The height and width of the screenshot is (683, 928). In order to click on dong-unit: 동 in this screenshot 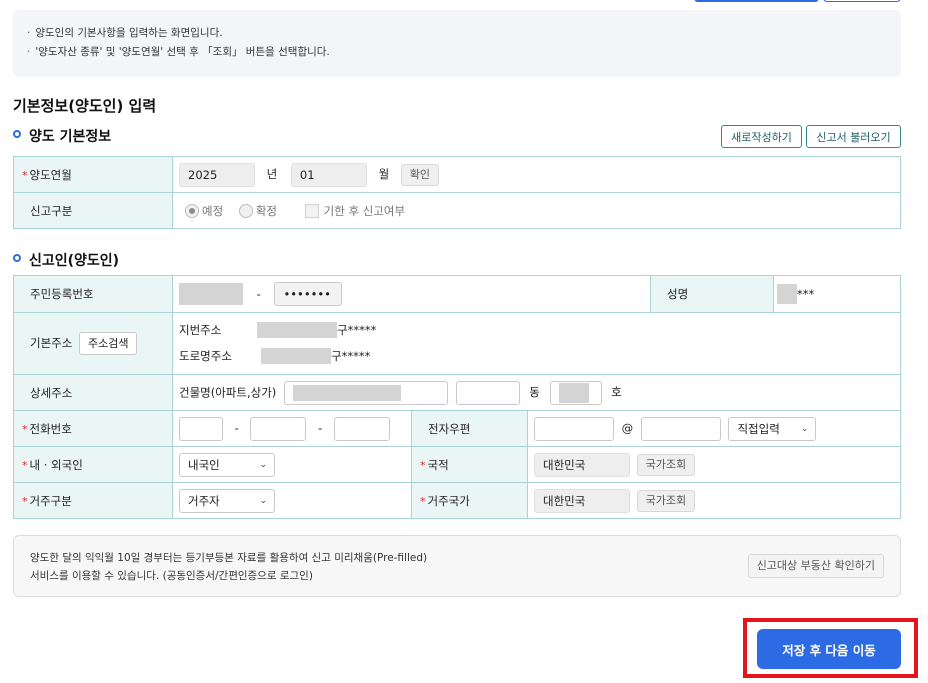, I will do `click(534, 392)`.